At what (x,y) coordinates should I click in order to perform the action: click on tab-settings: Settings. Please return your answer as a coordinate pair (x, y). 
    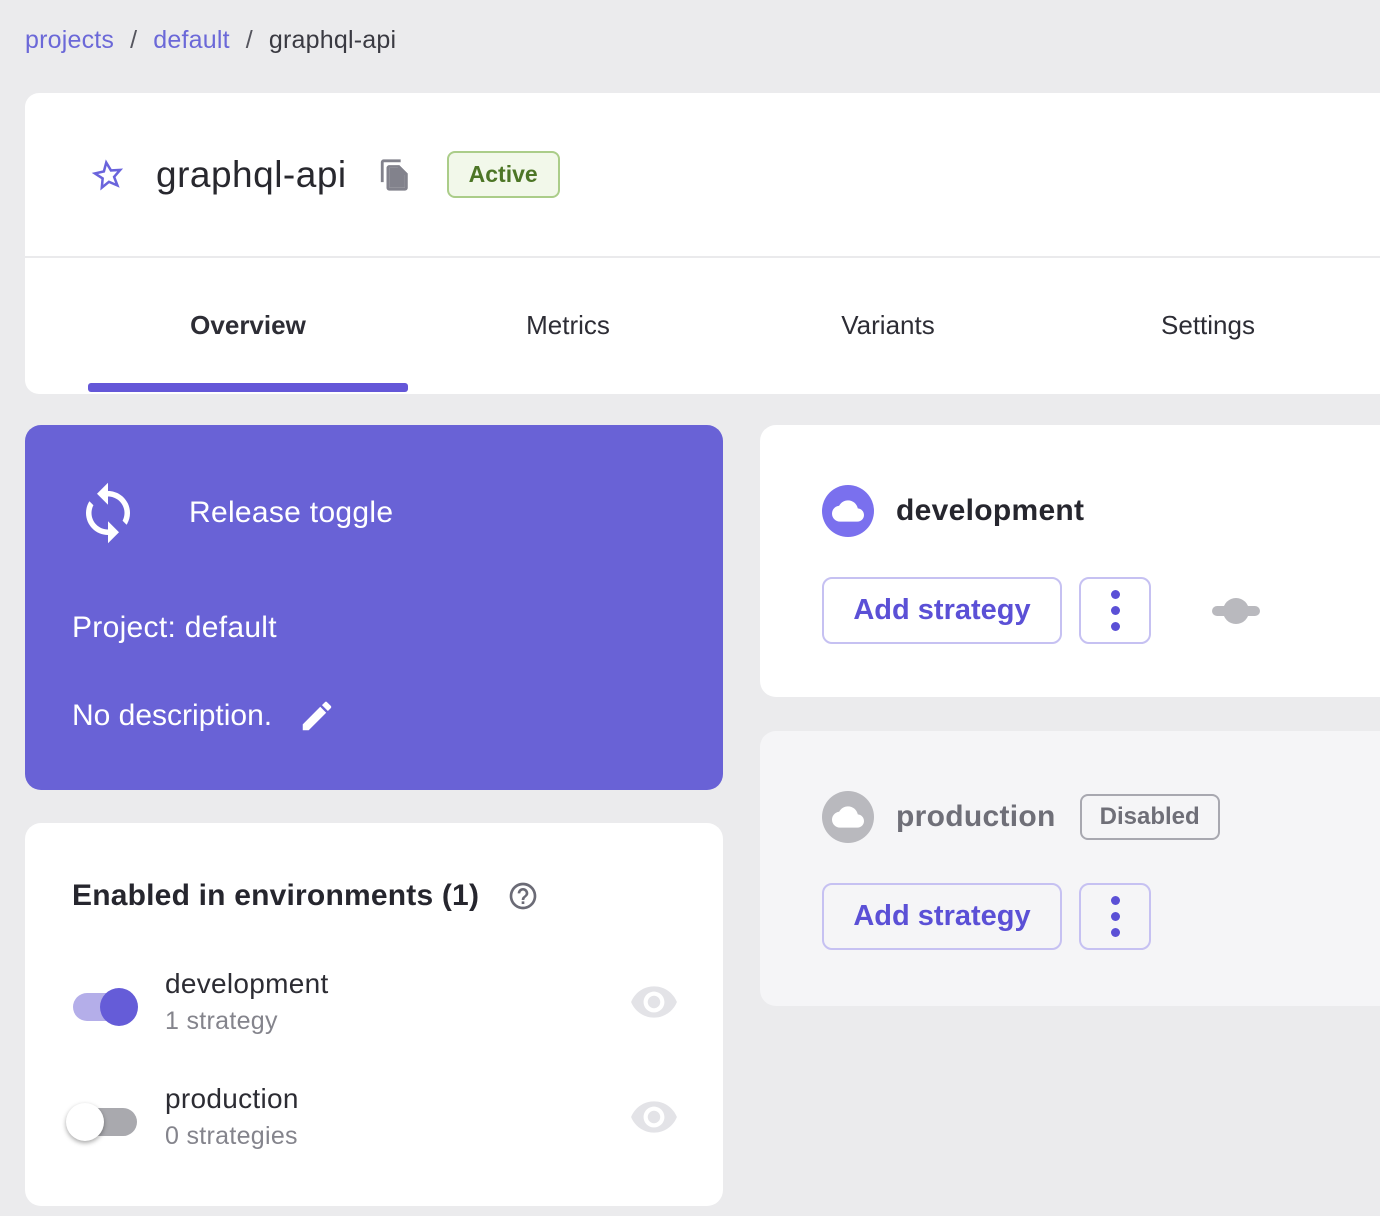
    Looking at the image, I should click on (1208, 325).